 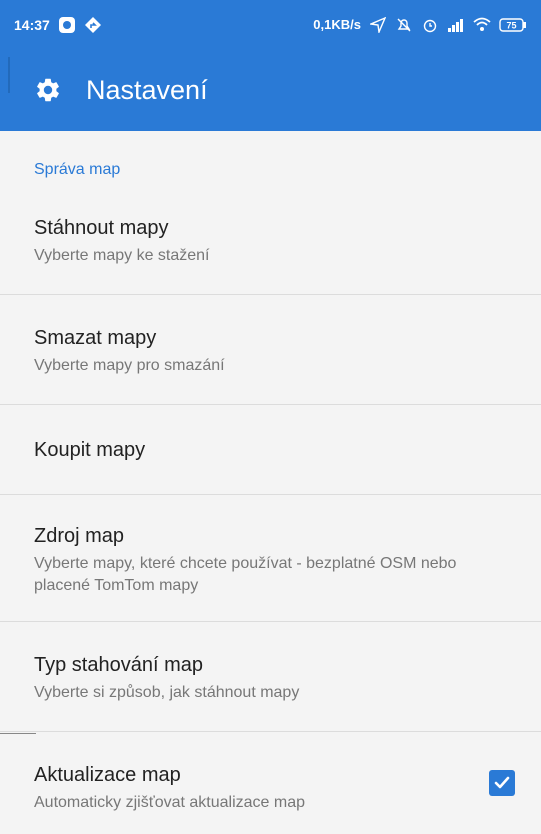 What do you see at coordinates (90, 450) in the screenshot?
I see `pref-title: Koupit mapy` at bounding box center [90, 450].